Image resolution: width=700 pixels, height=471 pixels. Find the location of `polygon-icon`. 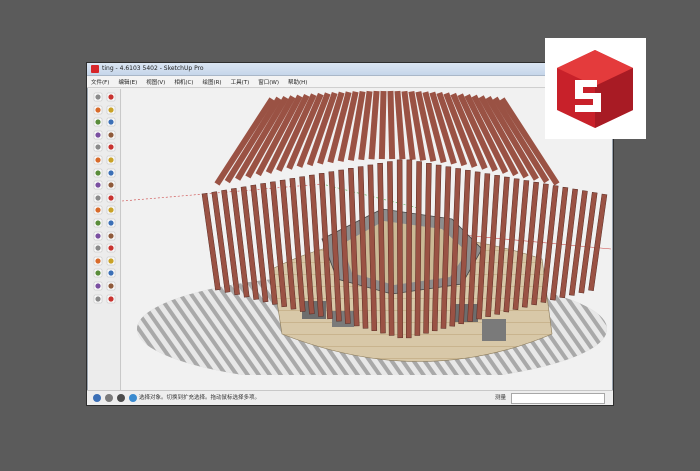

polygon-icon is located at coordinates (111, 135).